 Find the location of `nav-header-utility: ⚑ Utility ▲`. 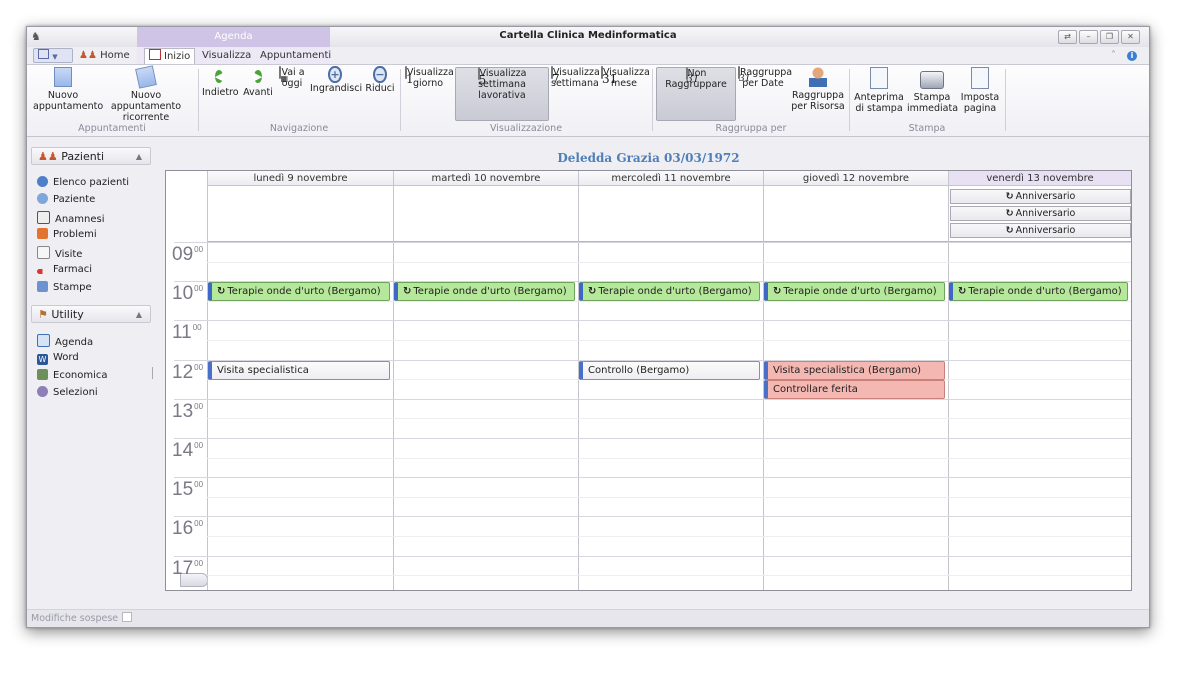

nav-header-utility: ⚑ Utility ▲ is located at coordinates (91, 314).